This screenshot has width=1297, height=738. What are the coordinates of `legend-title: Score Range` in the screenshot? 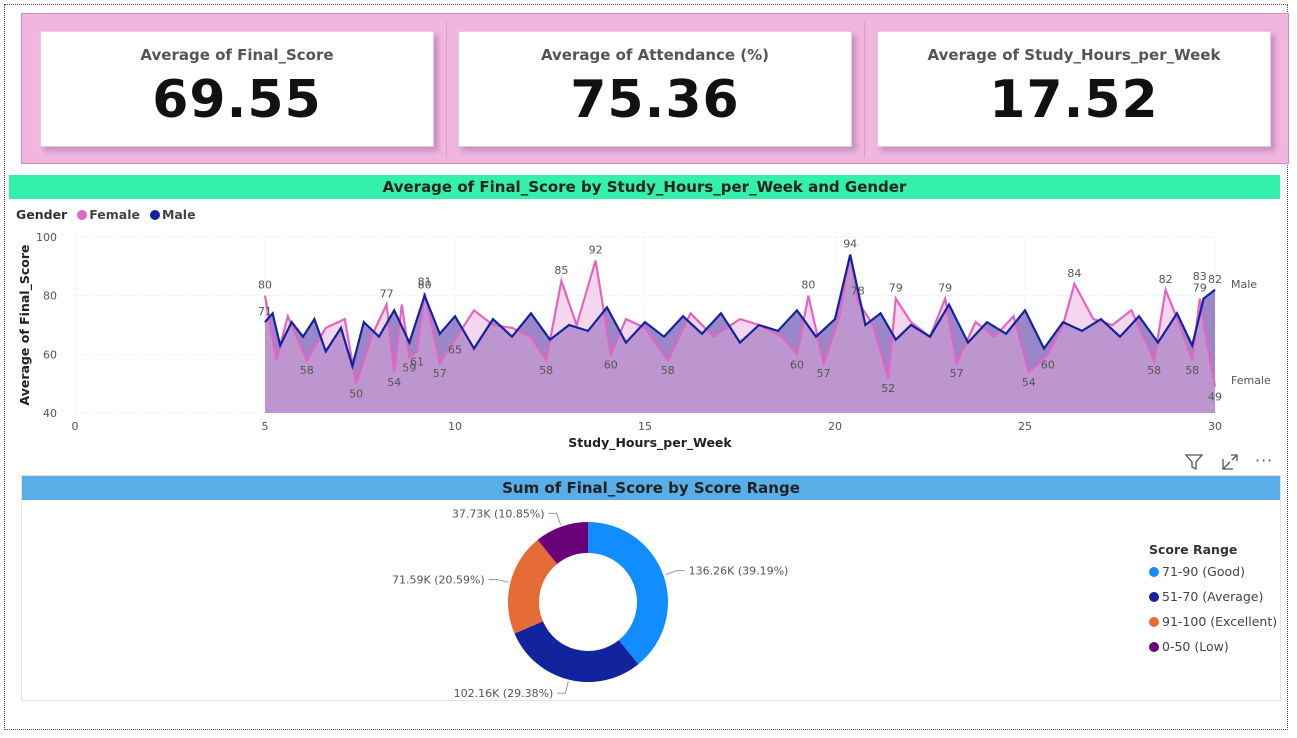 It's located at (1193, 549).